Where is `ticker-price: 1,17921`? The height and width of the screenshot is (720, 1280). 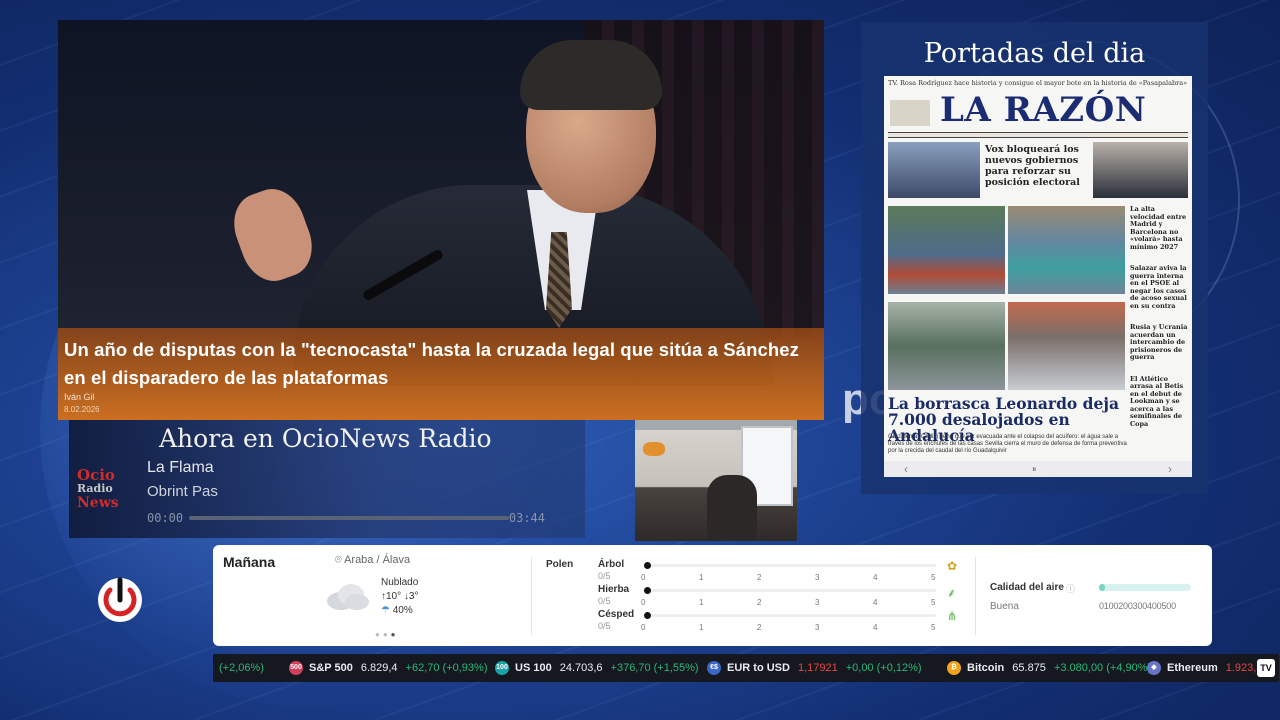 ticker-price: 1,17921 is located at coordinates (817, 668).